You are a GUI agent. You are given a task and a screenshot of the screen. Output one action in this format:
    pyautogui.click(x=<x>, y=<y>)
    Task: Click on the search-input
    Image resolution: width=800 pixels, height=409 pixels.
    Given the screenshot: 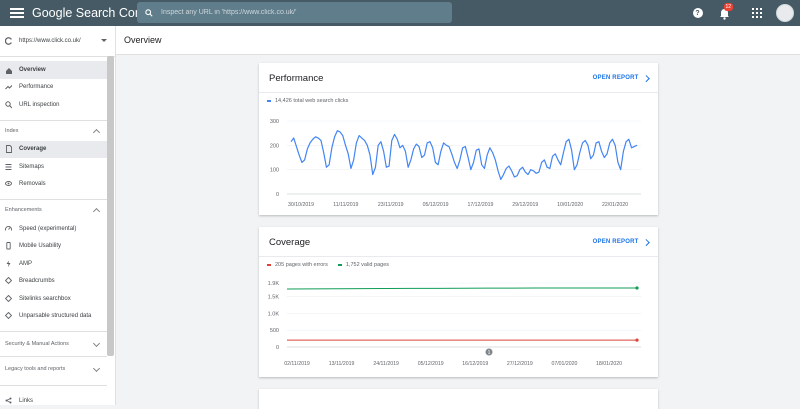 What is the action you would take?
    pyautogui.click(x=296, y=12)
    